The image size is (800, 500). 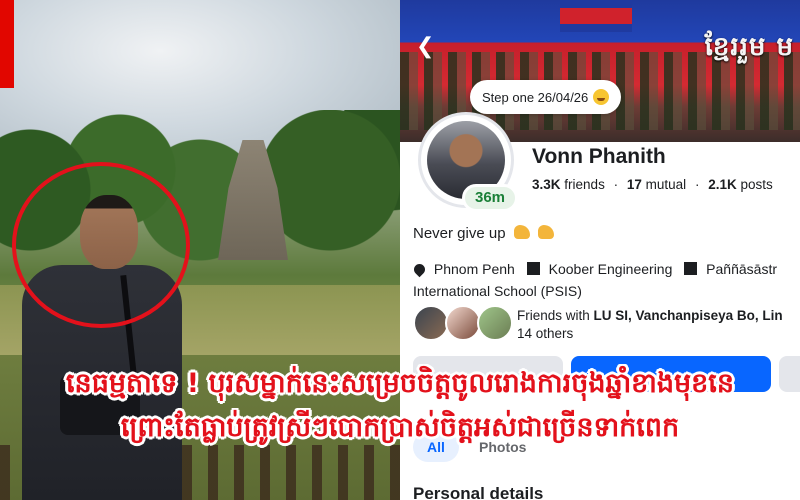 What do you see at coordinates (533, 268) in the screenshot?
I see `briefcase-icon` at bounding box center [533, 268].